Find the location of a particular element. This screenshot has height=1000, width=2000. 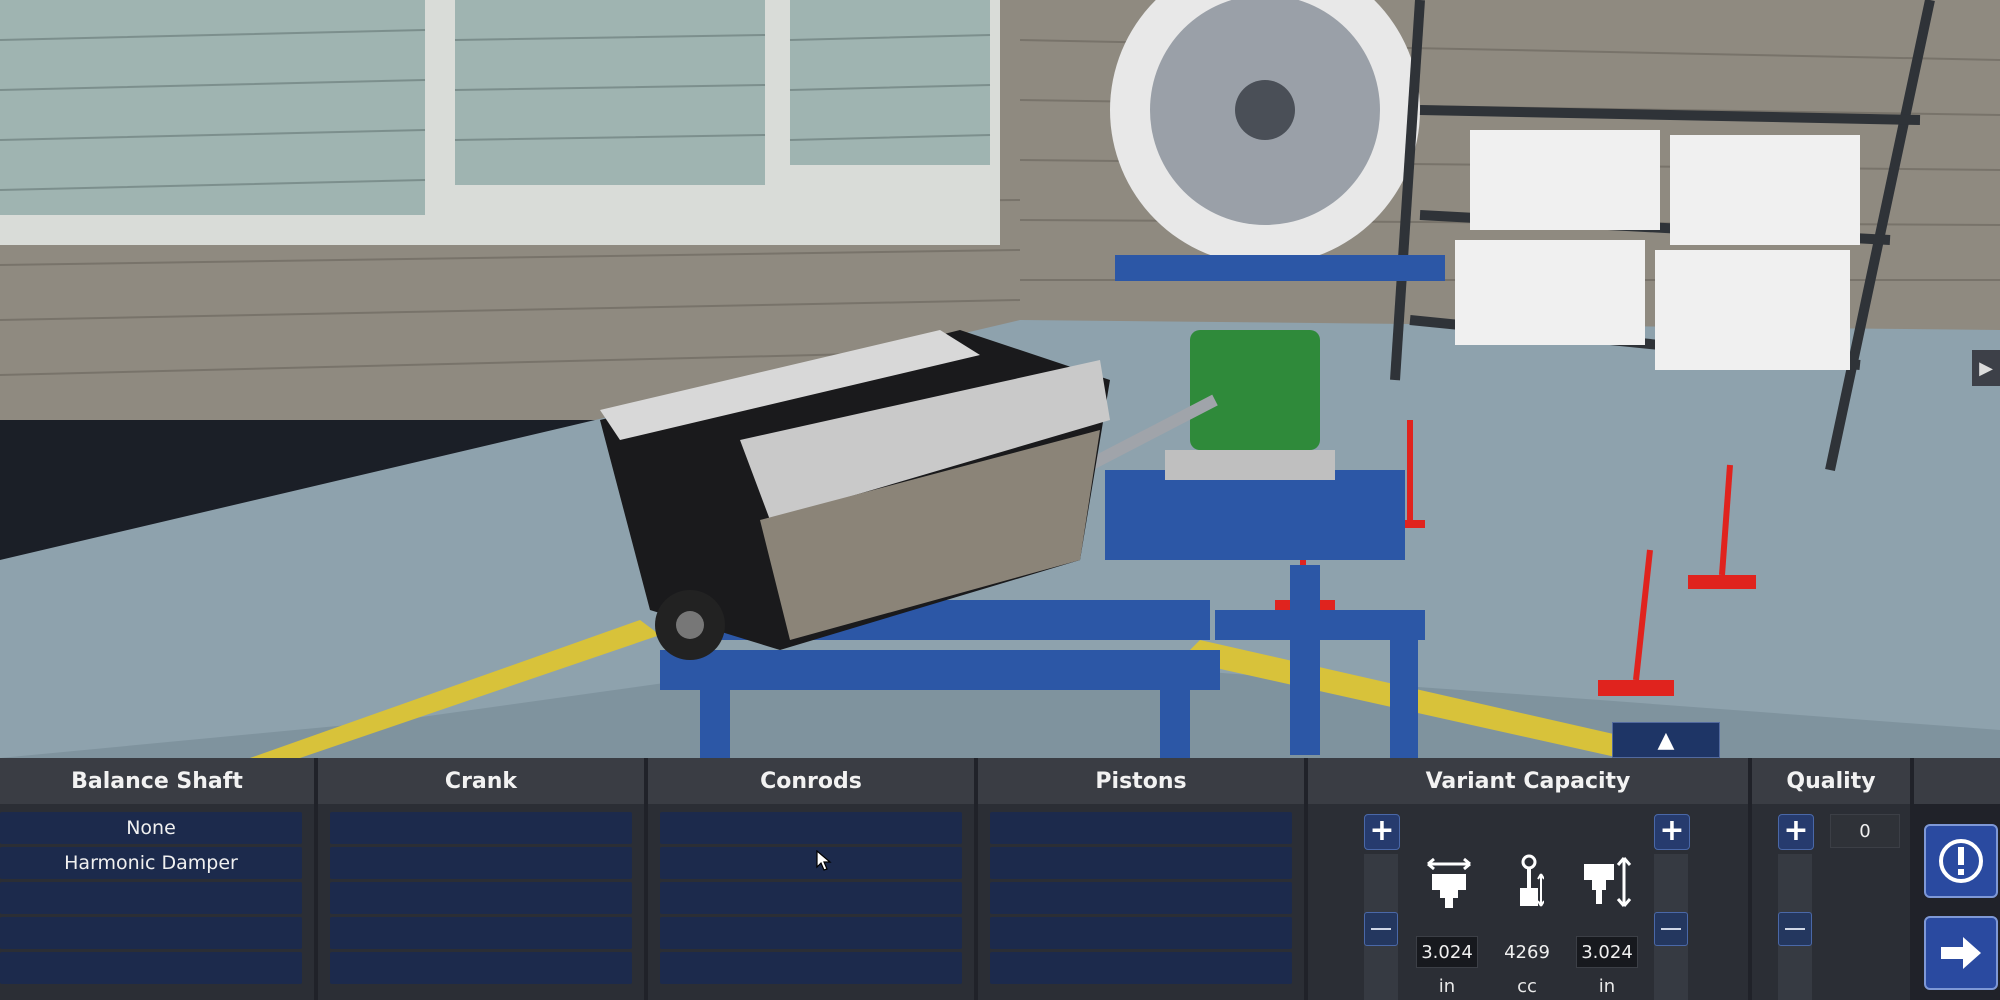

bore-slider is located at coordinates (1381, 927).